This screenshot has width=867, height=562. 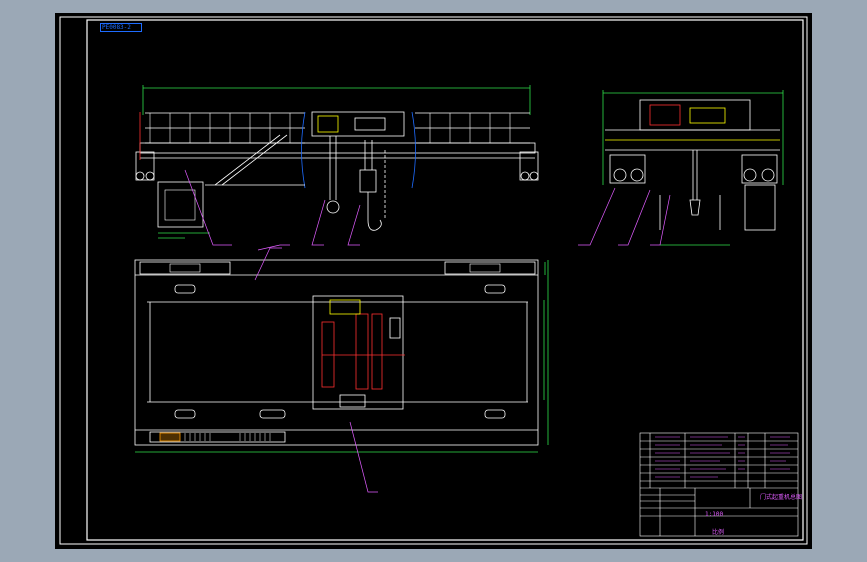 I want to click on title-block-material: 比例, so click(x=718, y=532).